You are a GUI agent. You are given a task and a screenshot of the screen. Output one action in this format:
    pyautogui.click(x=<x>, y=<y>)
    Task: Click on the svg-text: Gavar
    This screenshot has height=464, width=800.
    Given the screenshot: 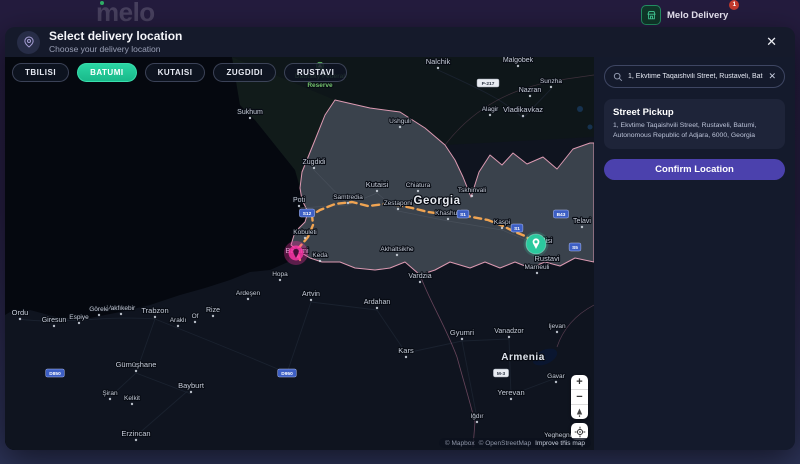 What is the action you would take?
    pyautogui.click(x=556, y=376)
    